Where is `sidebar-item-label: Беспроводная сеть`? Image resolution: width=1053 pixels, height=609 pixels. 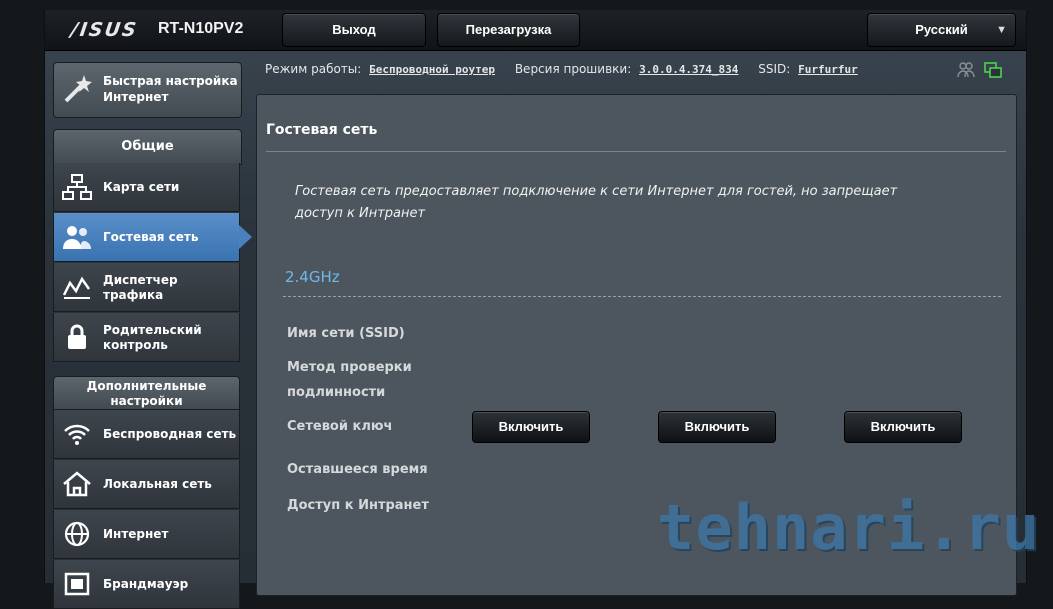
sidebar-item-label: Беспроводная сеть is located at coordinates (170, 434).